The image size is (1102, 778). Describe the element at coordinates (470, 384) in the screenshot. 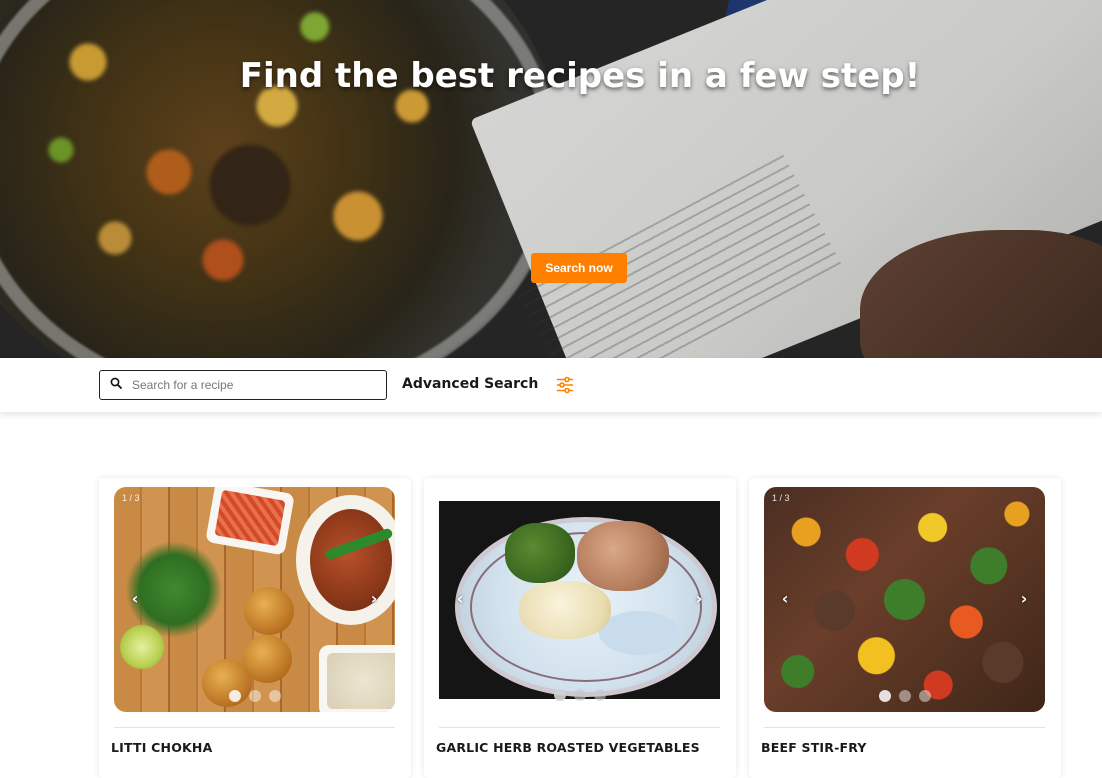

I see `advanced-search-label: Advanced Search` at that location.